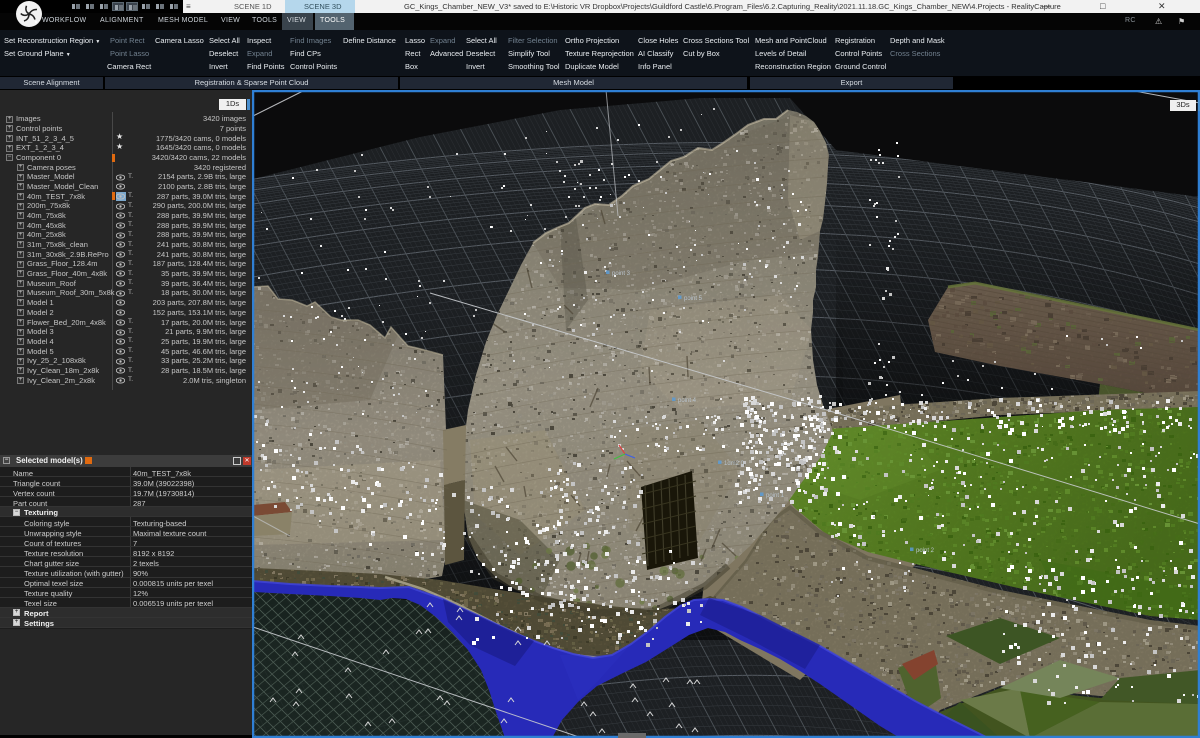 The width and height of the screenshot is (1200, 738). I want to click on svg-text: point 3, so click(621, 274).